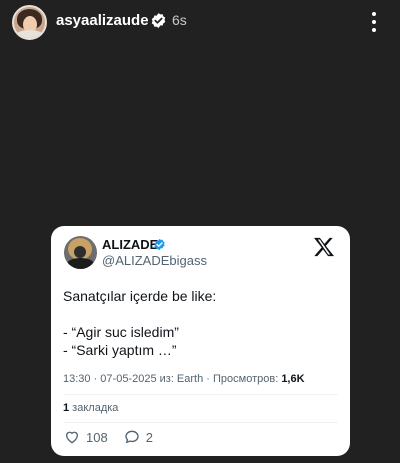 The width and height of the screenshot is (400, 463). What do you see at coordinates (29, 34) in the screenshot?
I see `avatar-shoulder` at bounding box center [29, 34].